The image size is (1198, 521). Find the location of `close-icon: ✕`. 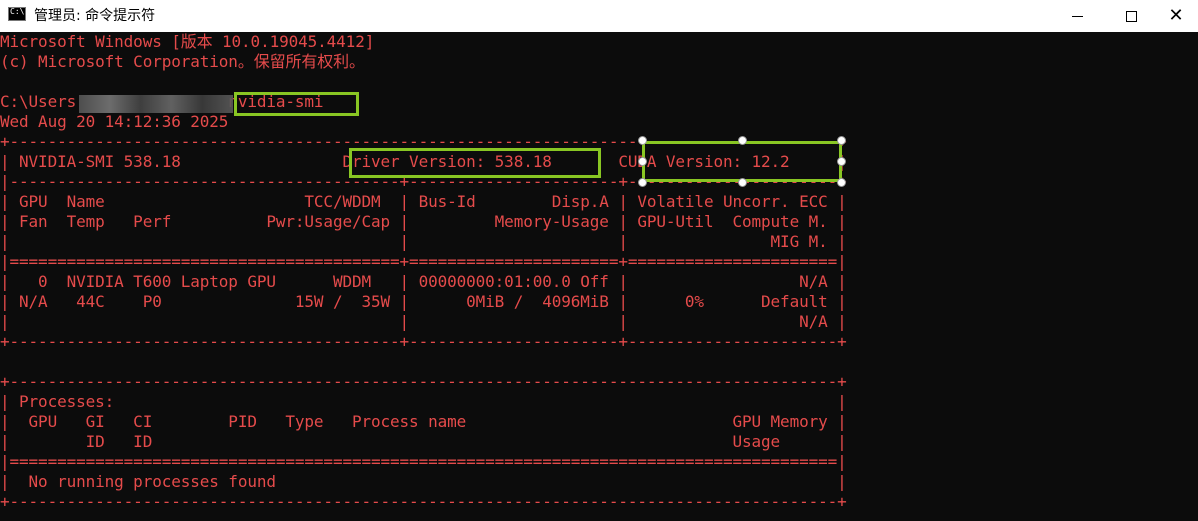

close-icon: ✕ is located at coordinates (1176, 15).